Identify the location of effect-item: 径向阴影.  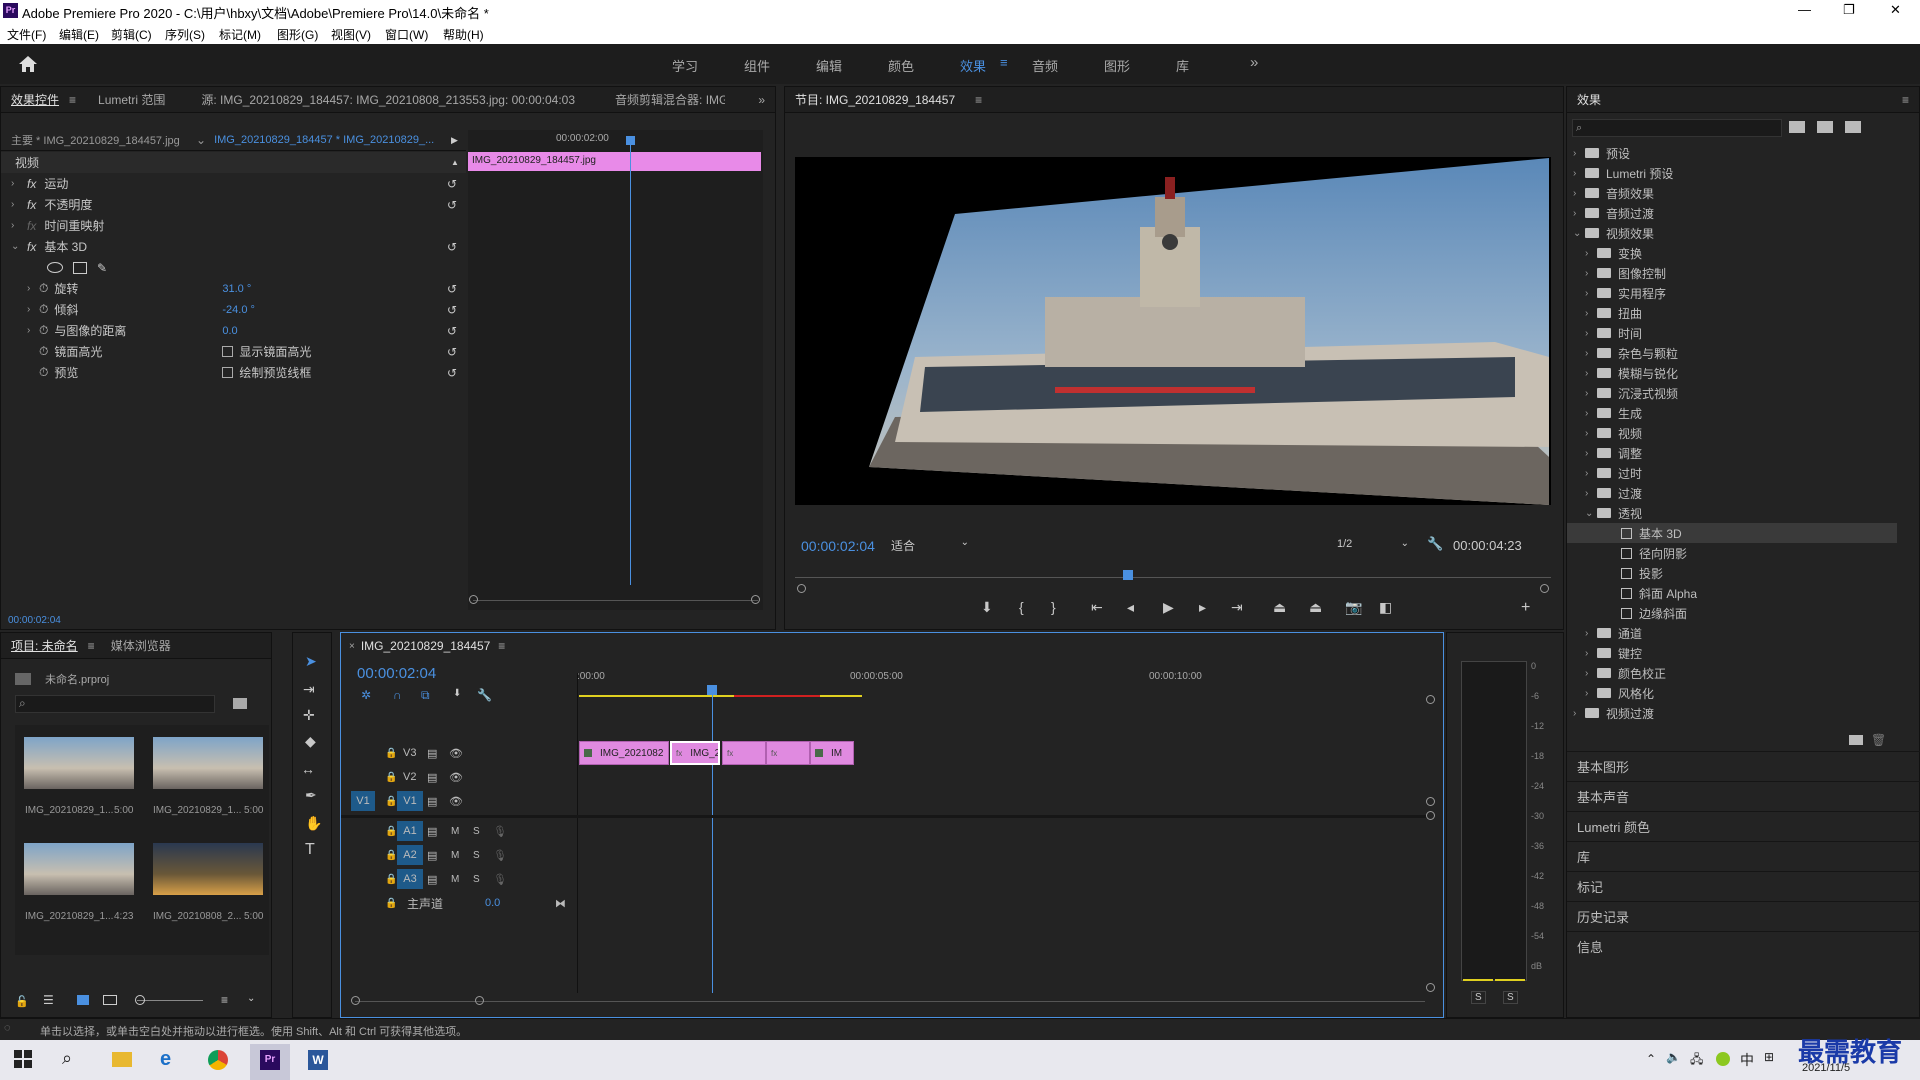
(1732, 553).